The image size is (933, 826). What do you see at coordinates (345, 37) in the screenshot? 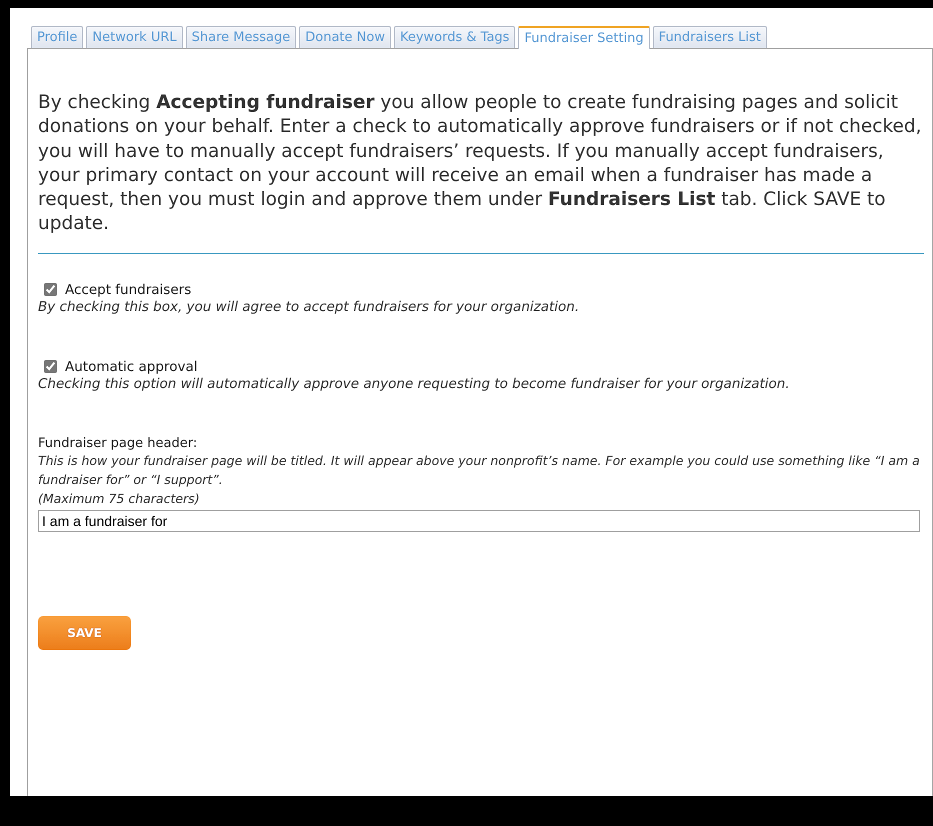
I see `tab: Donate Now` at bounding box center [345, 37].